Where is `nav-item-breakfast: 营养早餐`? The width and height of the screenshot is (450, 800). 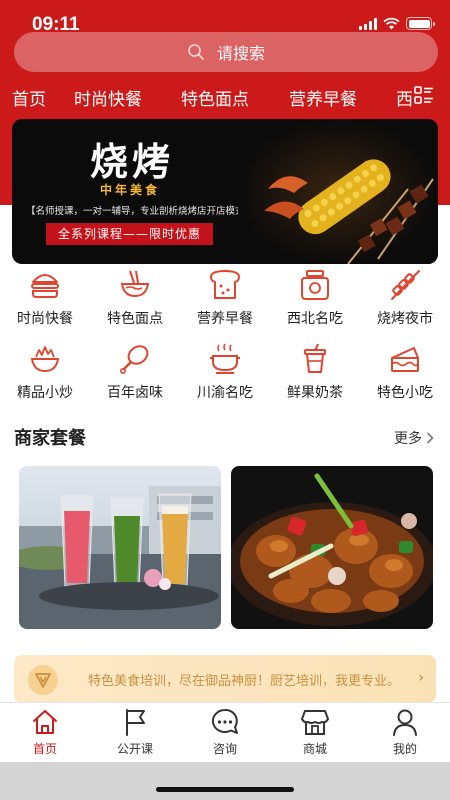
nav-item-breakfast: 营养早餐 is located at coordinates (323, 97).